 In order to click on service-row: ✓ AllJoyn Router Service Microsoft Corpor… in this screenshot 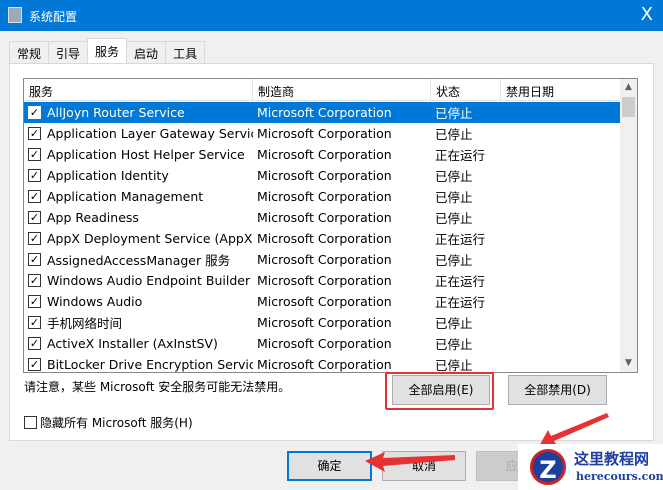, I will do `click(322, 112)`.